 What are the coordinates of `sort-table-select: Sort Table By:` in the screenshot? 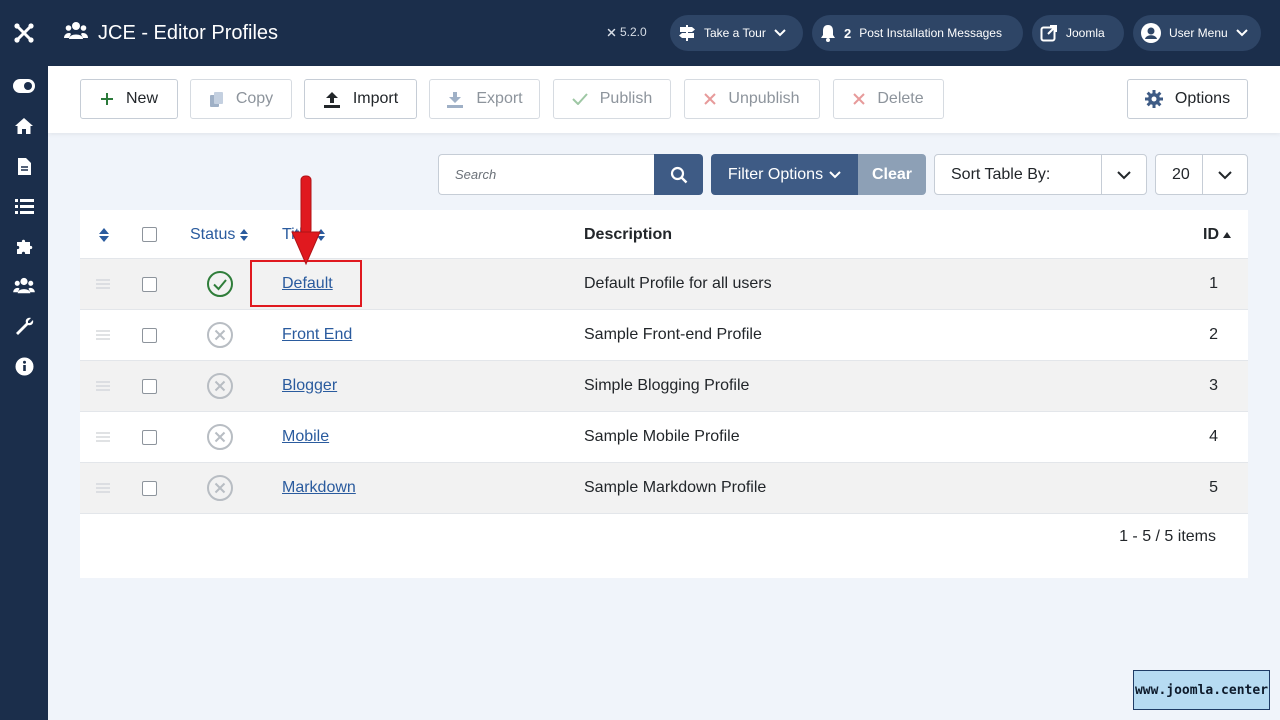 It's located at (1040, 174).